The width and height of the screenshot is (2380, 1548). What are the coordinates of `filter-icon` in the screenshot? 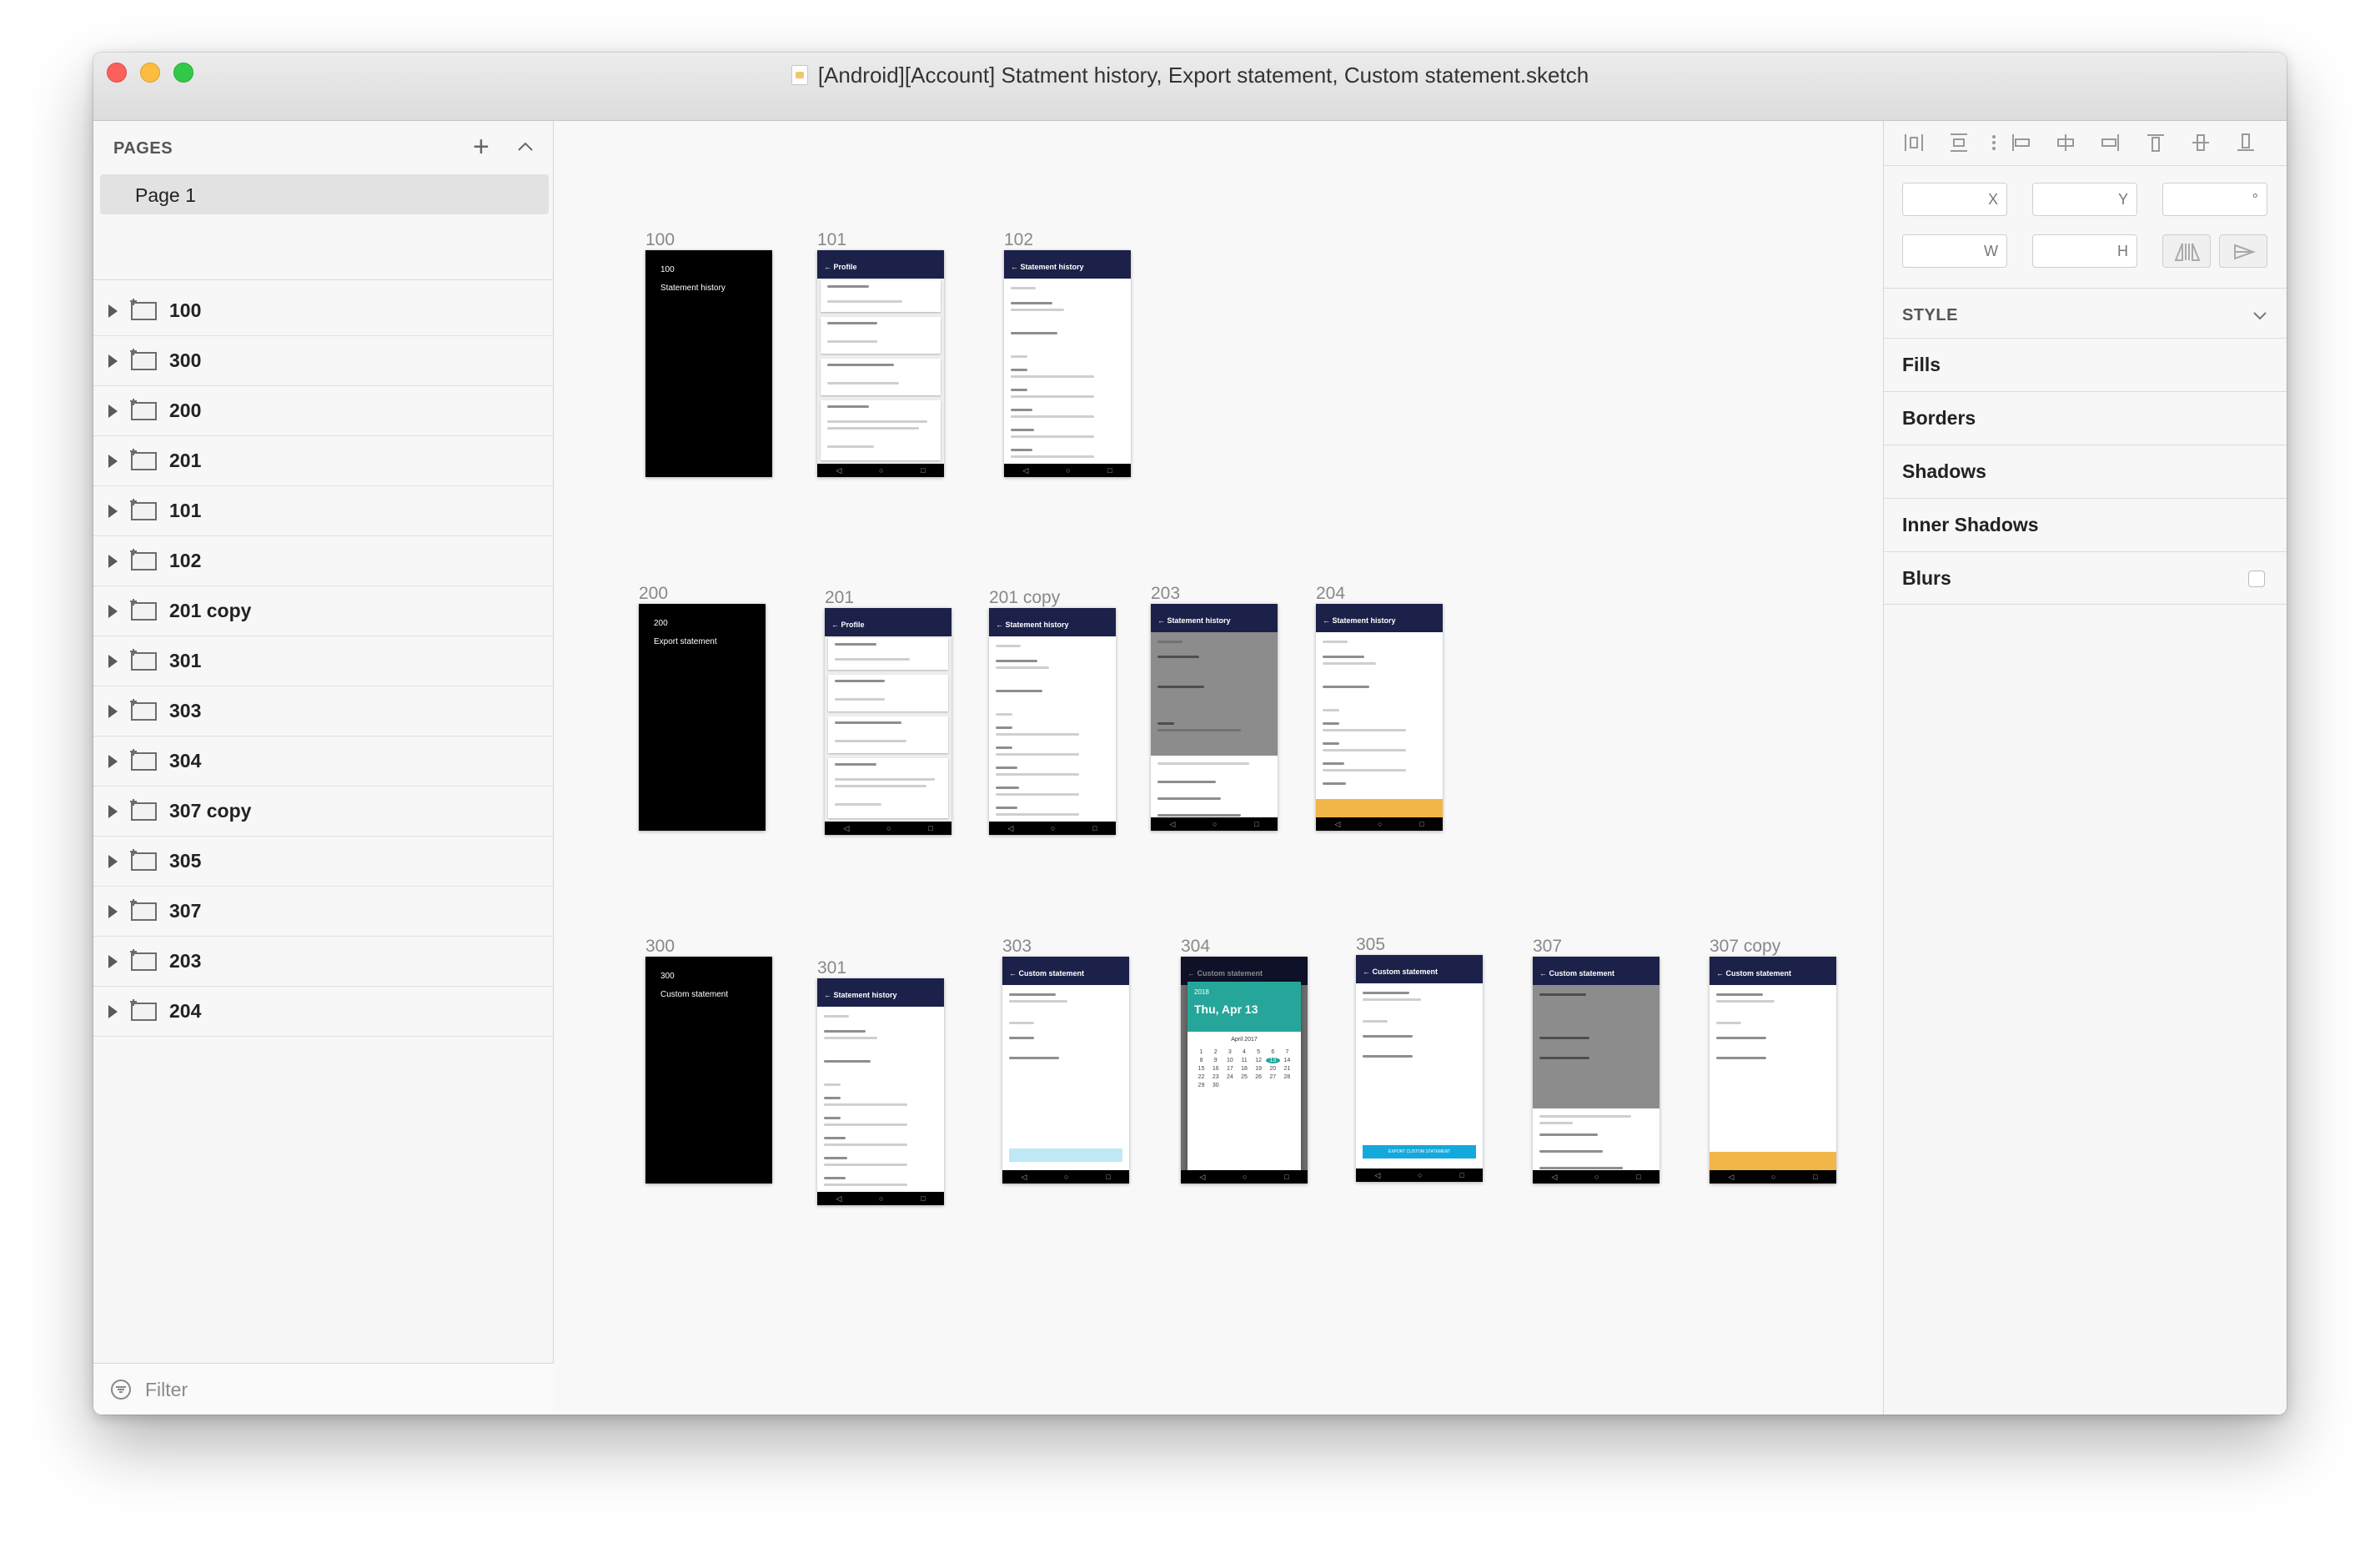 It's located at (121, 1389).